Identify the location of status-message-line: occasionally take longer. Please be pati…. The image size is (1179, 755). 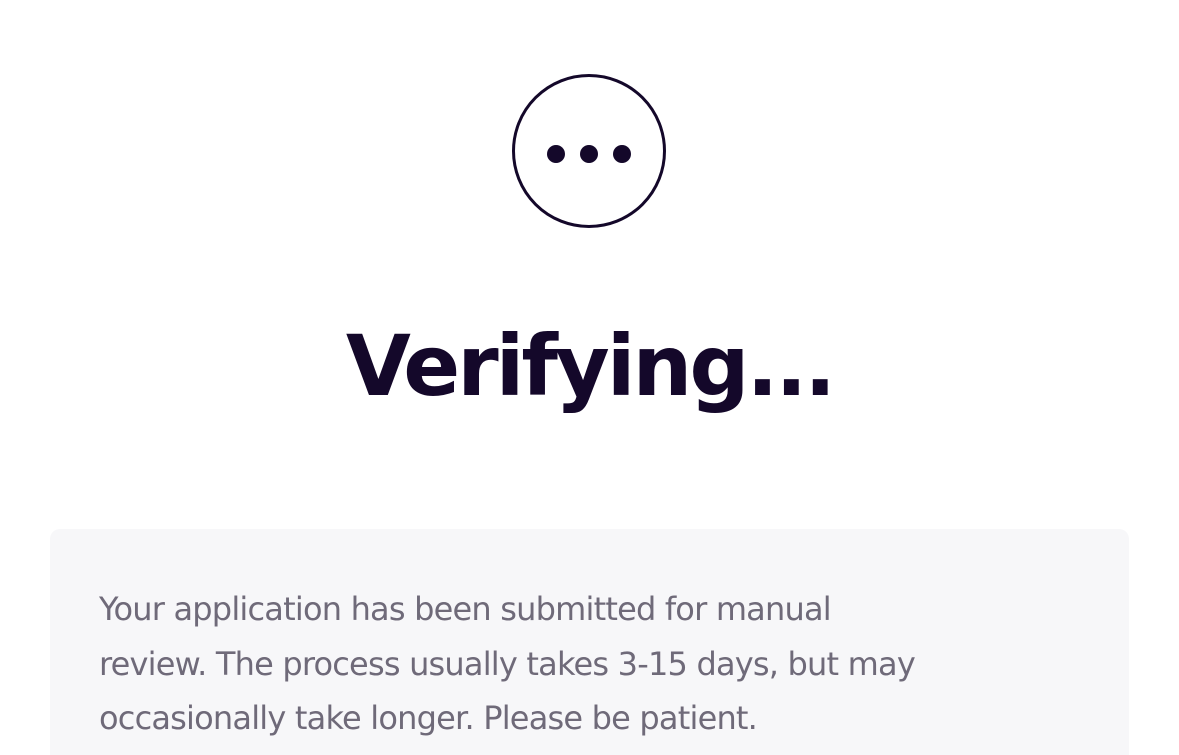
(428, 718).